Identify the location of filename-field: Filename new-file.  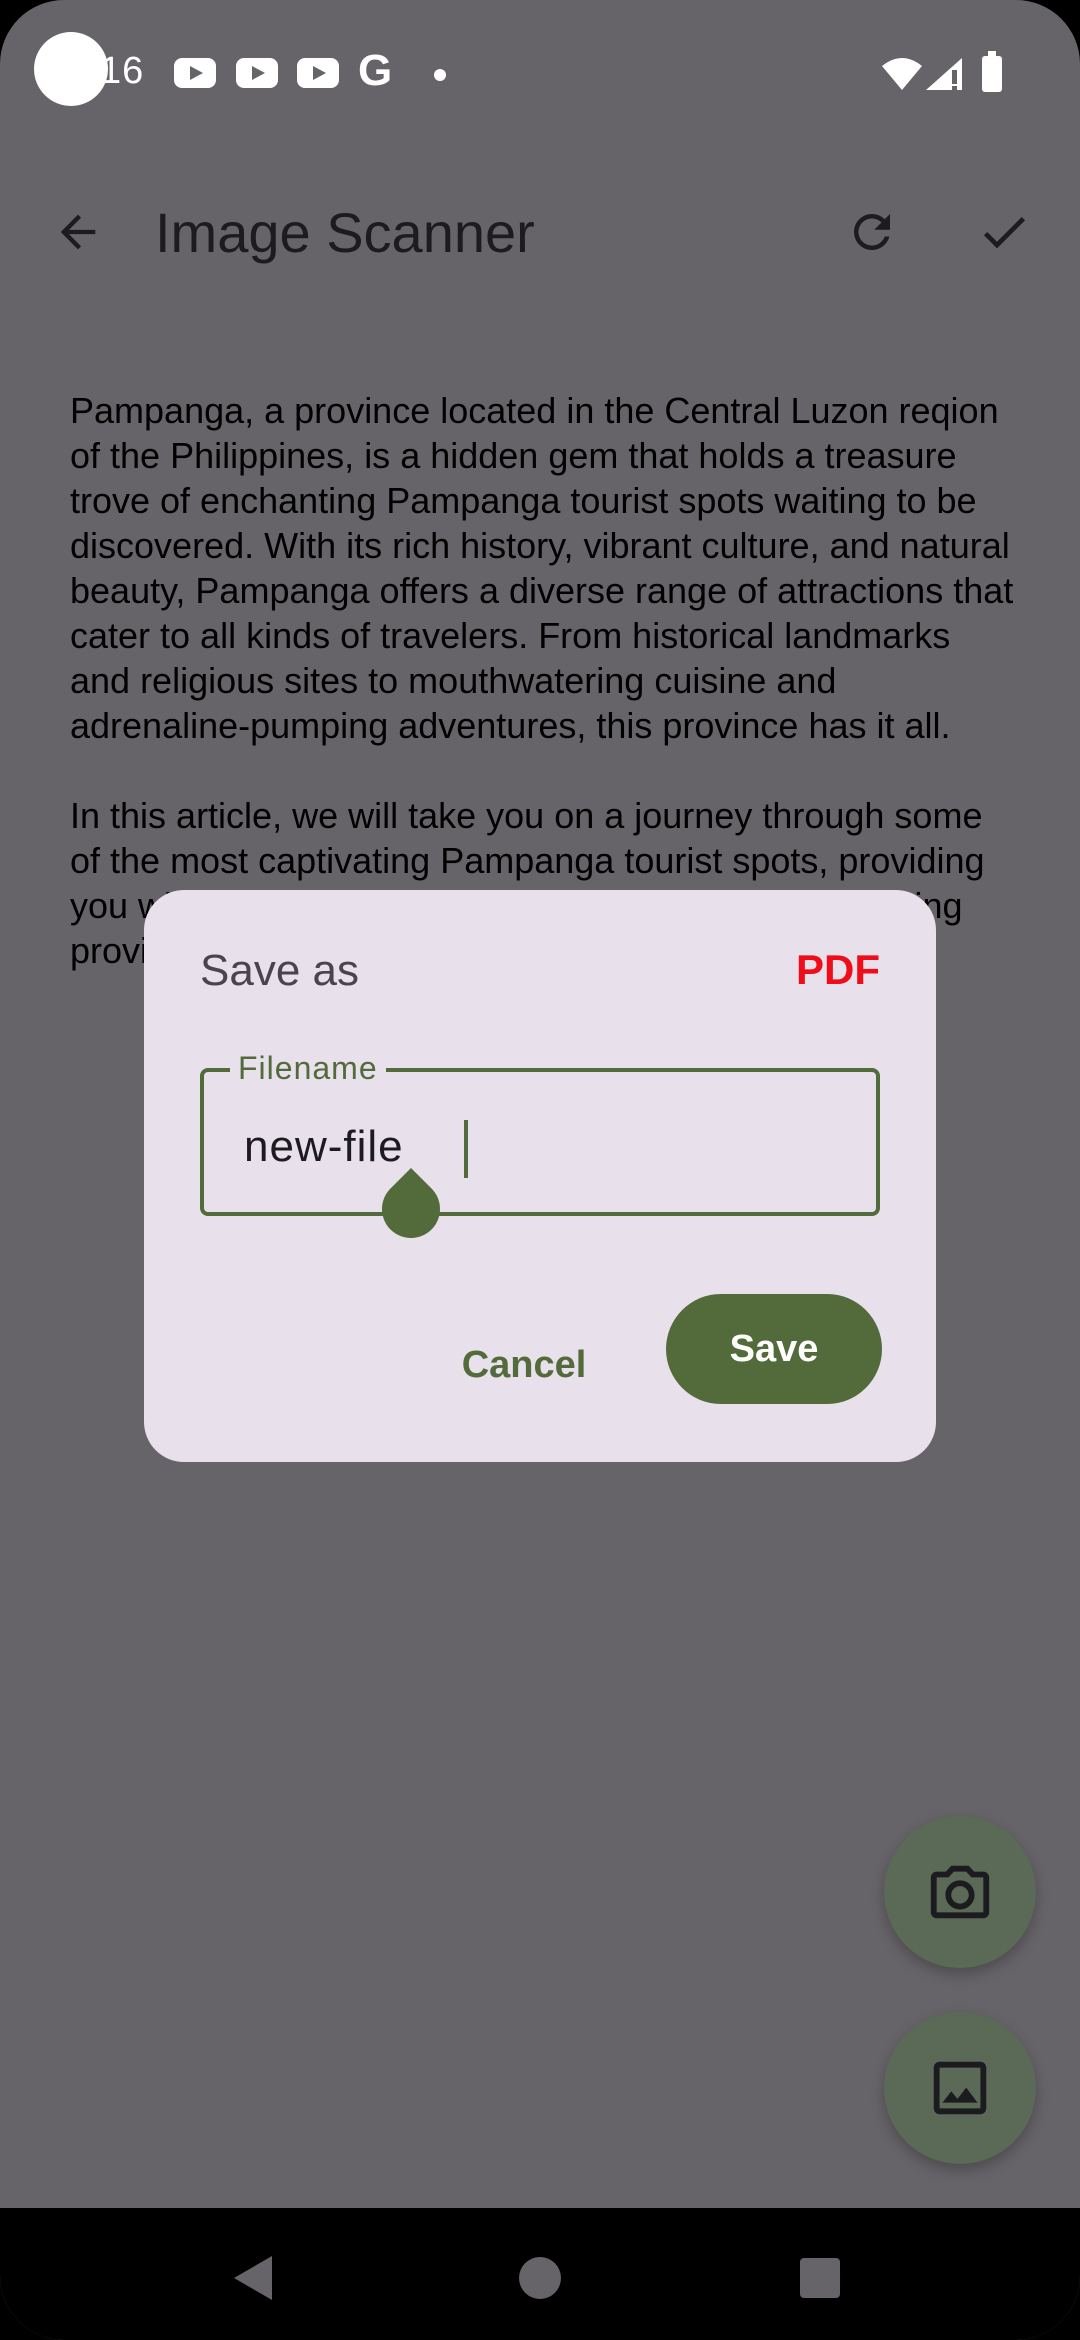
(540, 1133).